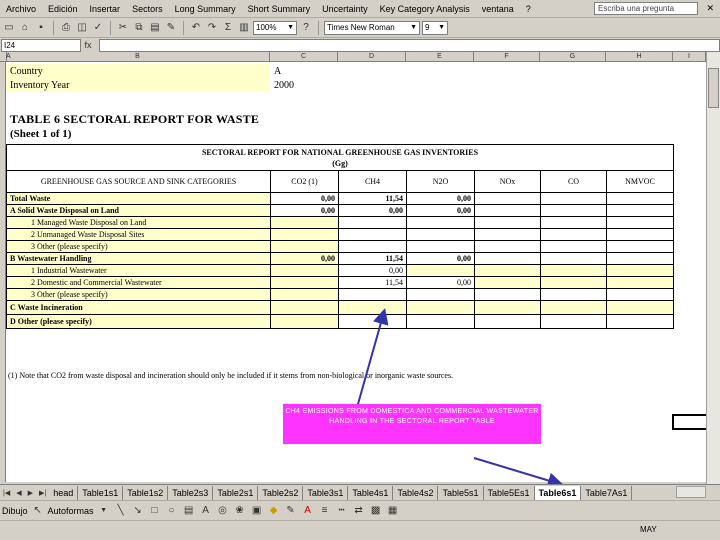 This screenshot has height=540, width=720. What do you see at coordinates (82, 28) in the screenshot?
I see `preview-icon: ◫` at bounding box center [82, 28].